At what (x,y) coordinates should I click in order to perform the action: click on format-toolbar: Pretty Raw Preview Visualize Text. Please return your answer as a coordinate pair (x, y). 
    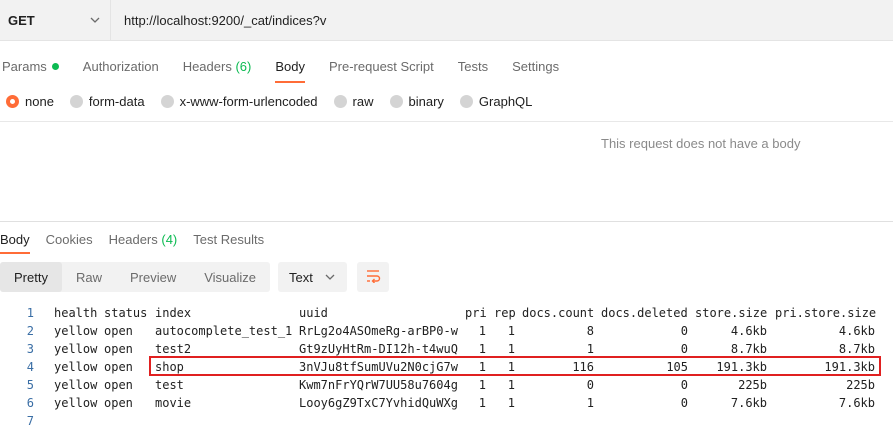
    Looking at the image, I should click on (195, 277).